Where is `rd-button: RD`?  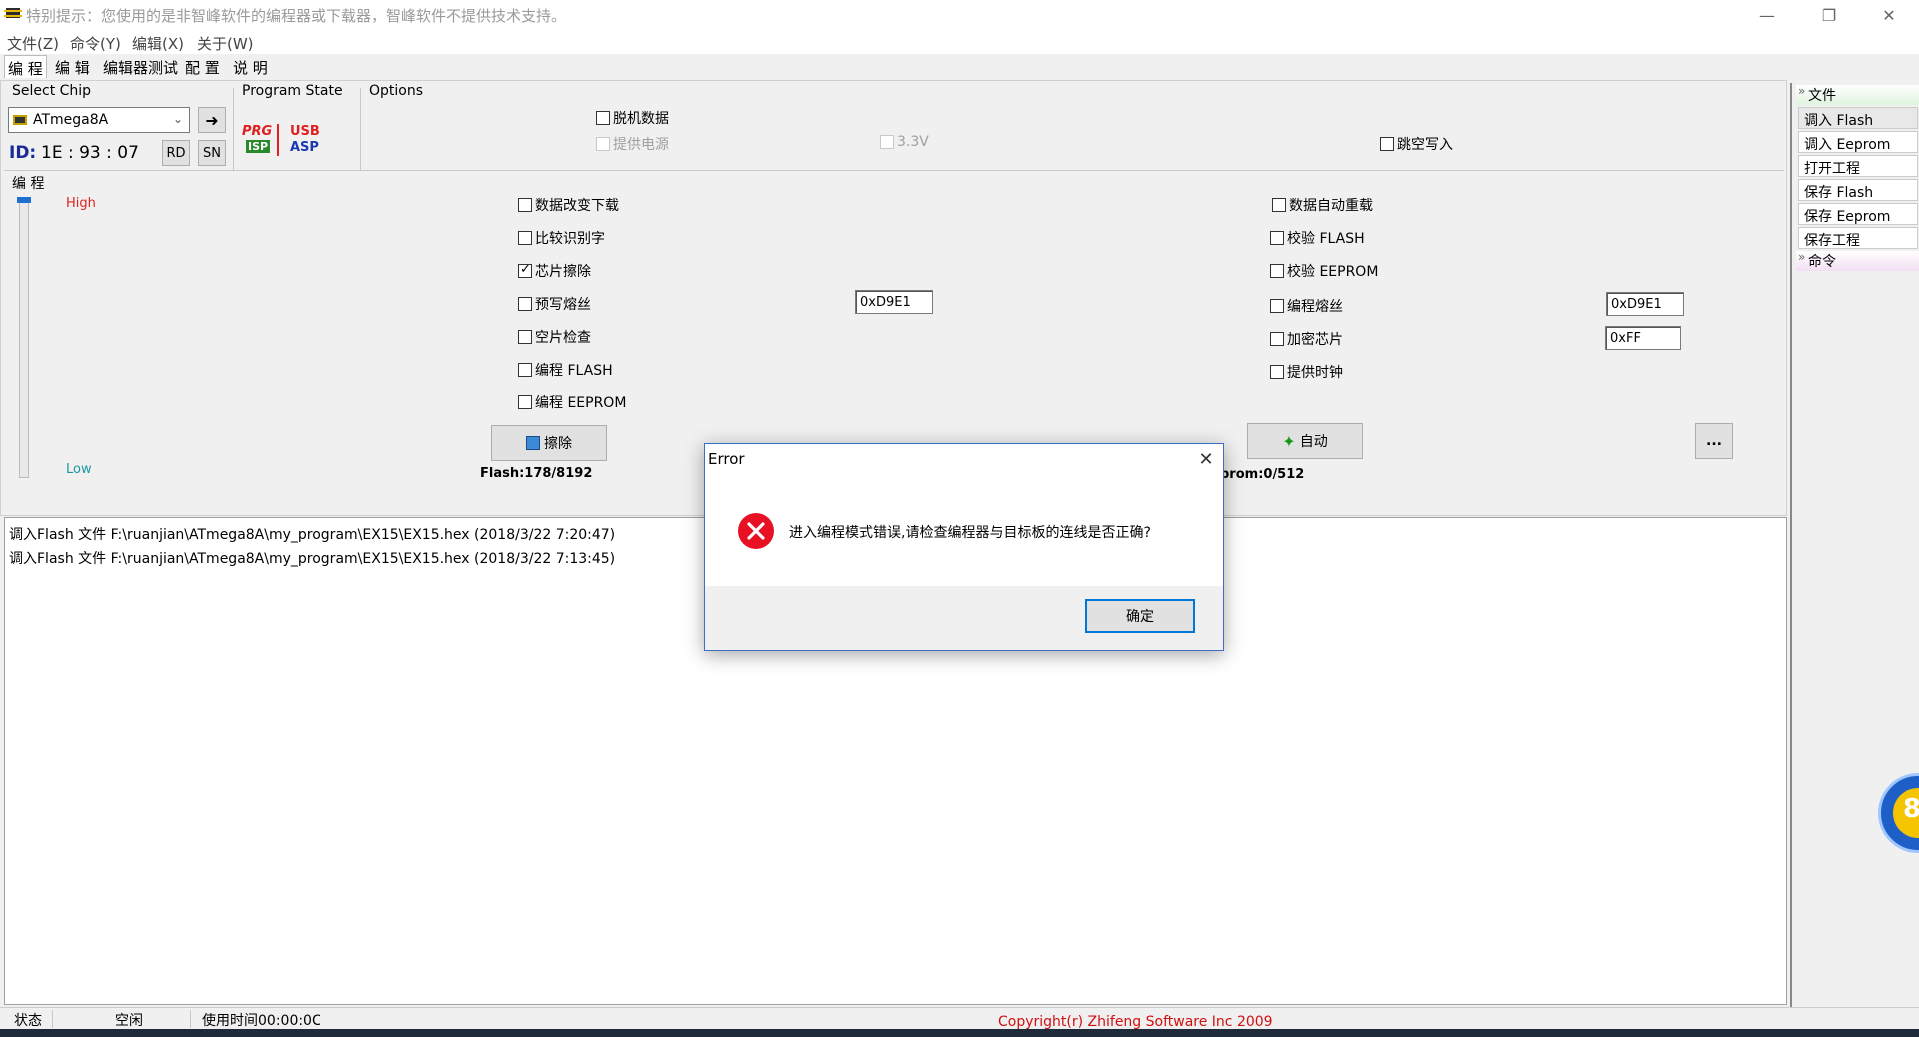
rd-button: RD is located at coordinates (176, 153).